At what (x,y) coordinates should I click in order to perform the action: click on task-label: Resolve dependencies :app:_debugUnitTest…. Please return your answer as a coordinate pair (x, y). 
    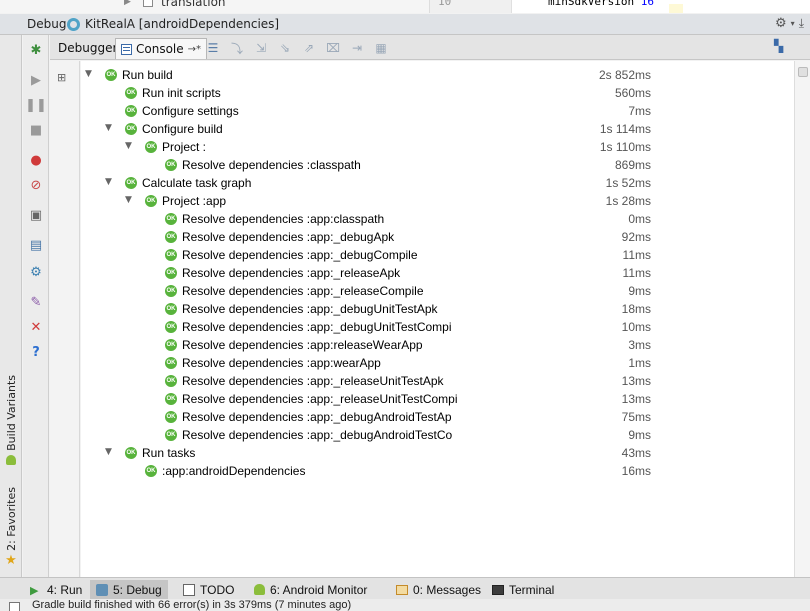
    Looking at the image, I should click on (317, 327).